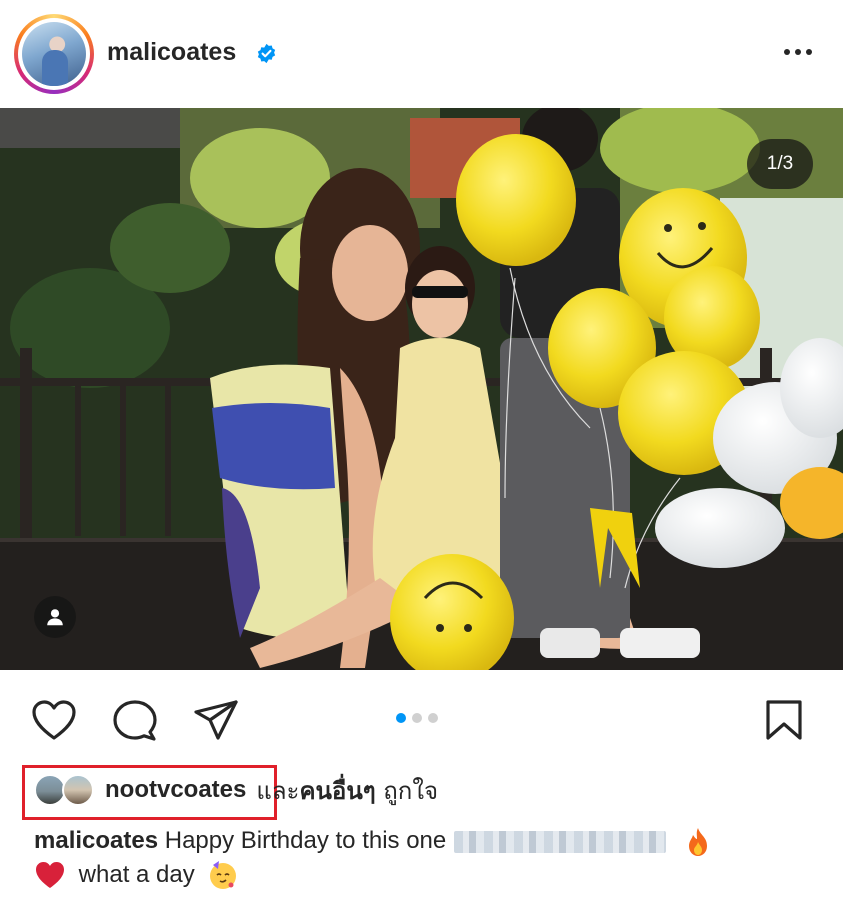 The height and width of the screenshot is (900, 843). I want to click on likes-connector: และ, so click(278, 790).